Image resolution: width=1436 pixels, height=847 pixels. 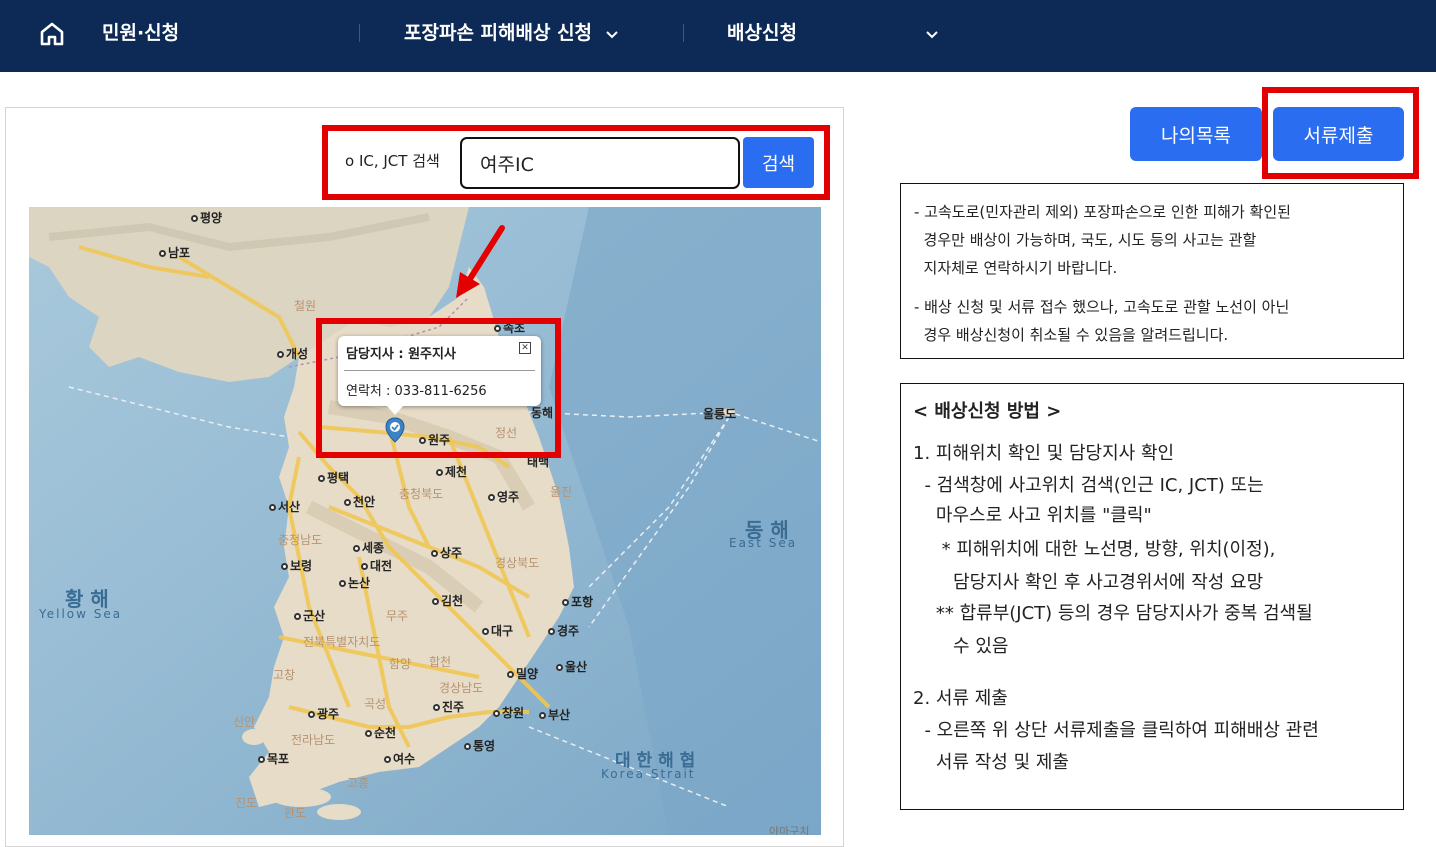 What do you see at coordinates (278, 759) in the screenshot?
I see `map-label: 목포` at bounding box center [278, 759].